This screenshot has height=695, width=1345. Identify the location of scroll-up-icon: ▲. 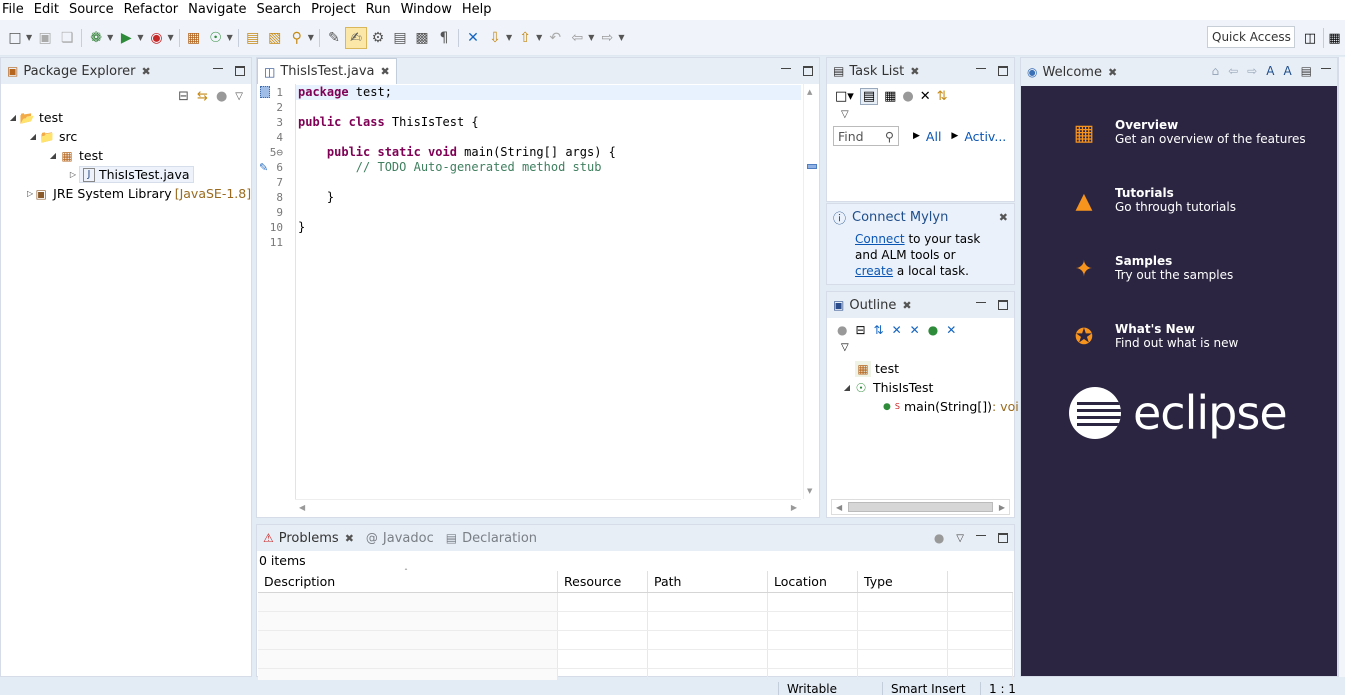
(809, 92).